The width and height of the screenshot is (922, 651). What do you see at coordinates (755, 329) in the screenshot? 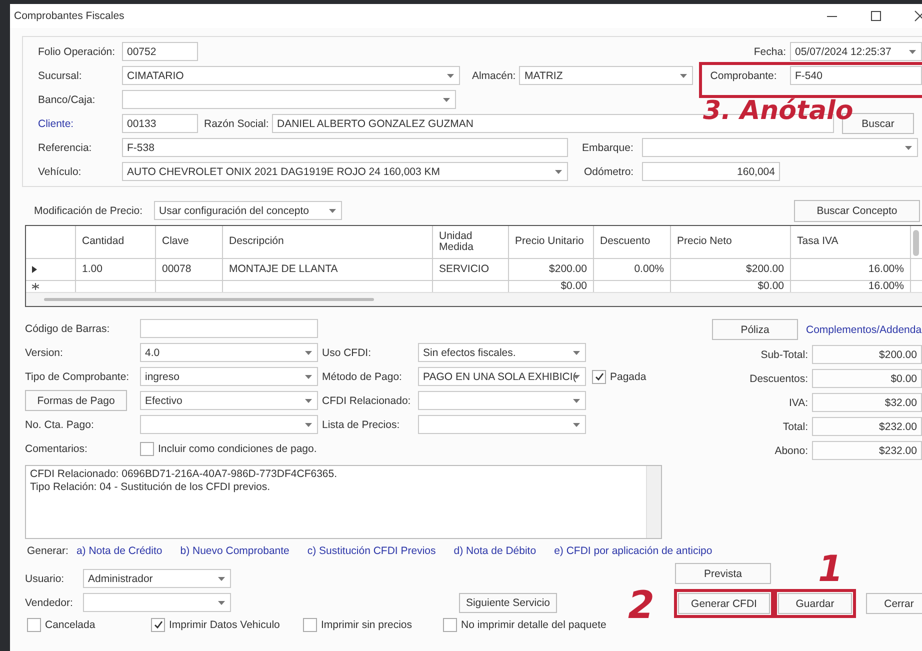
I see `policy-button: Póliza` at bounding box center [755, 329].